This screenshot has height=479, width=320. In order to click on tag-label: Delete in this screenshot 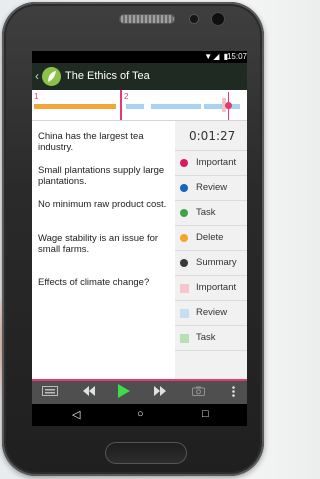, I will do `click(210, 237)`.